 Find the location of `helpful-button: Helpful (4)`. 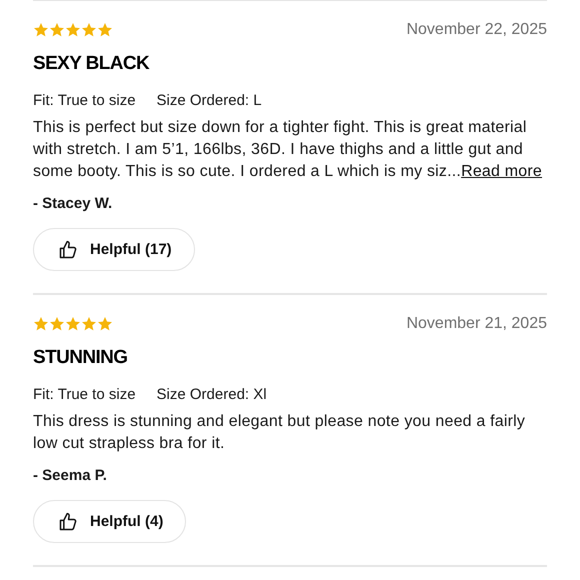

helpful-button: Helpful (4) is located at coordinates (109, 521).